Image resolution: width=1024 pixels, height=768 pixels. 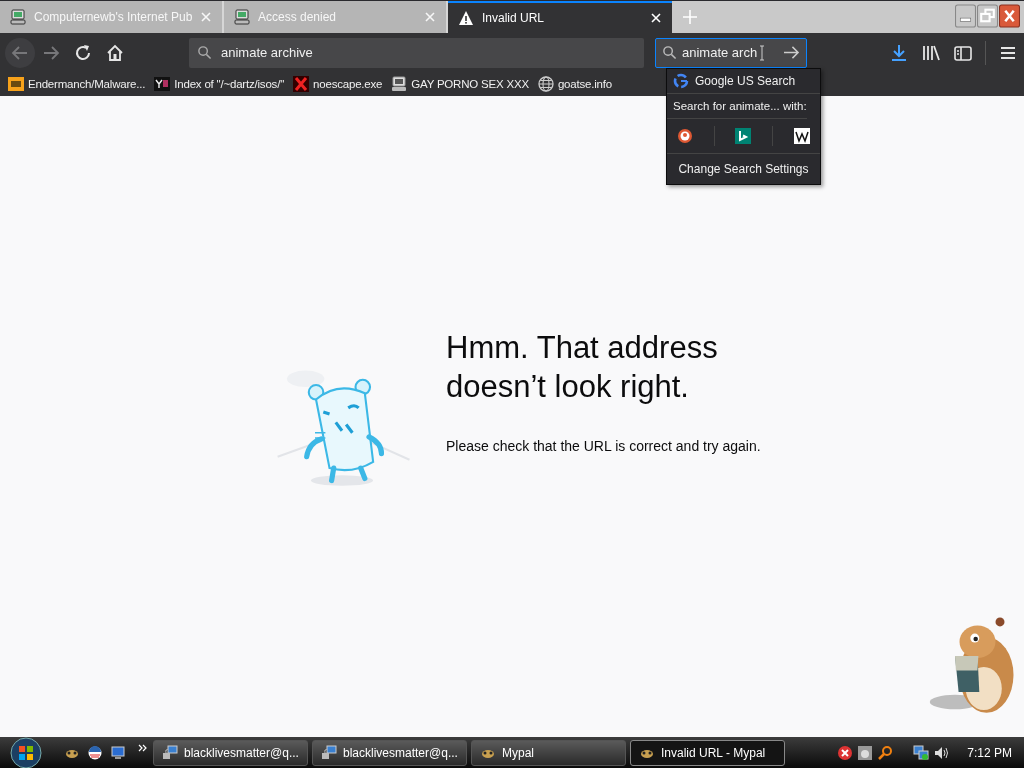 I want to click on change-search-settings-button: Change Search Settings, so click(x=743, y=169).